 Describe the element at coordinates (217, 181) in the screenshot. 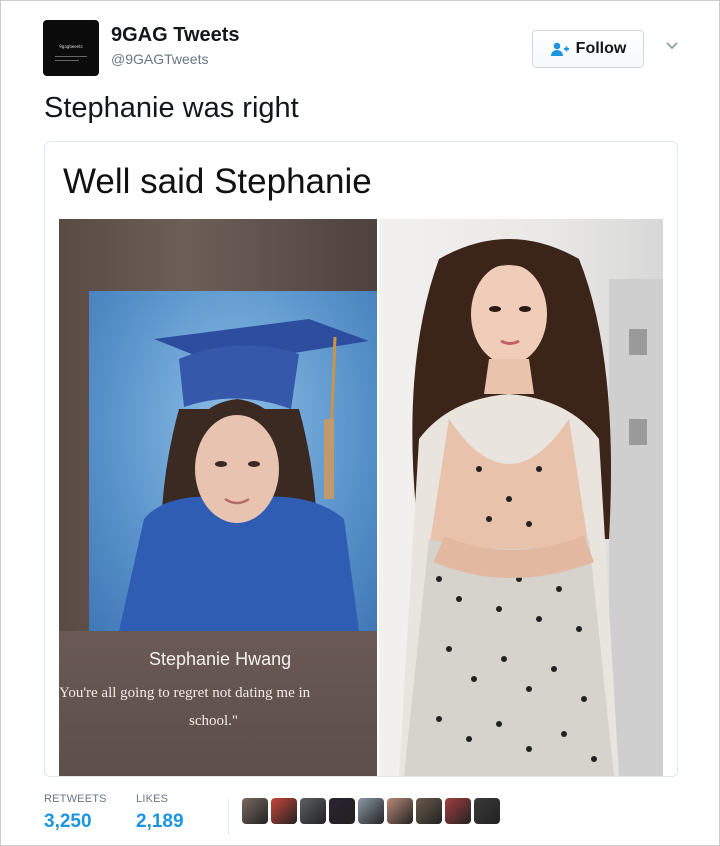

I see `meme-title: Well said Stephanie` at that location.